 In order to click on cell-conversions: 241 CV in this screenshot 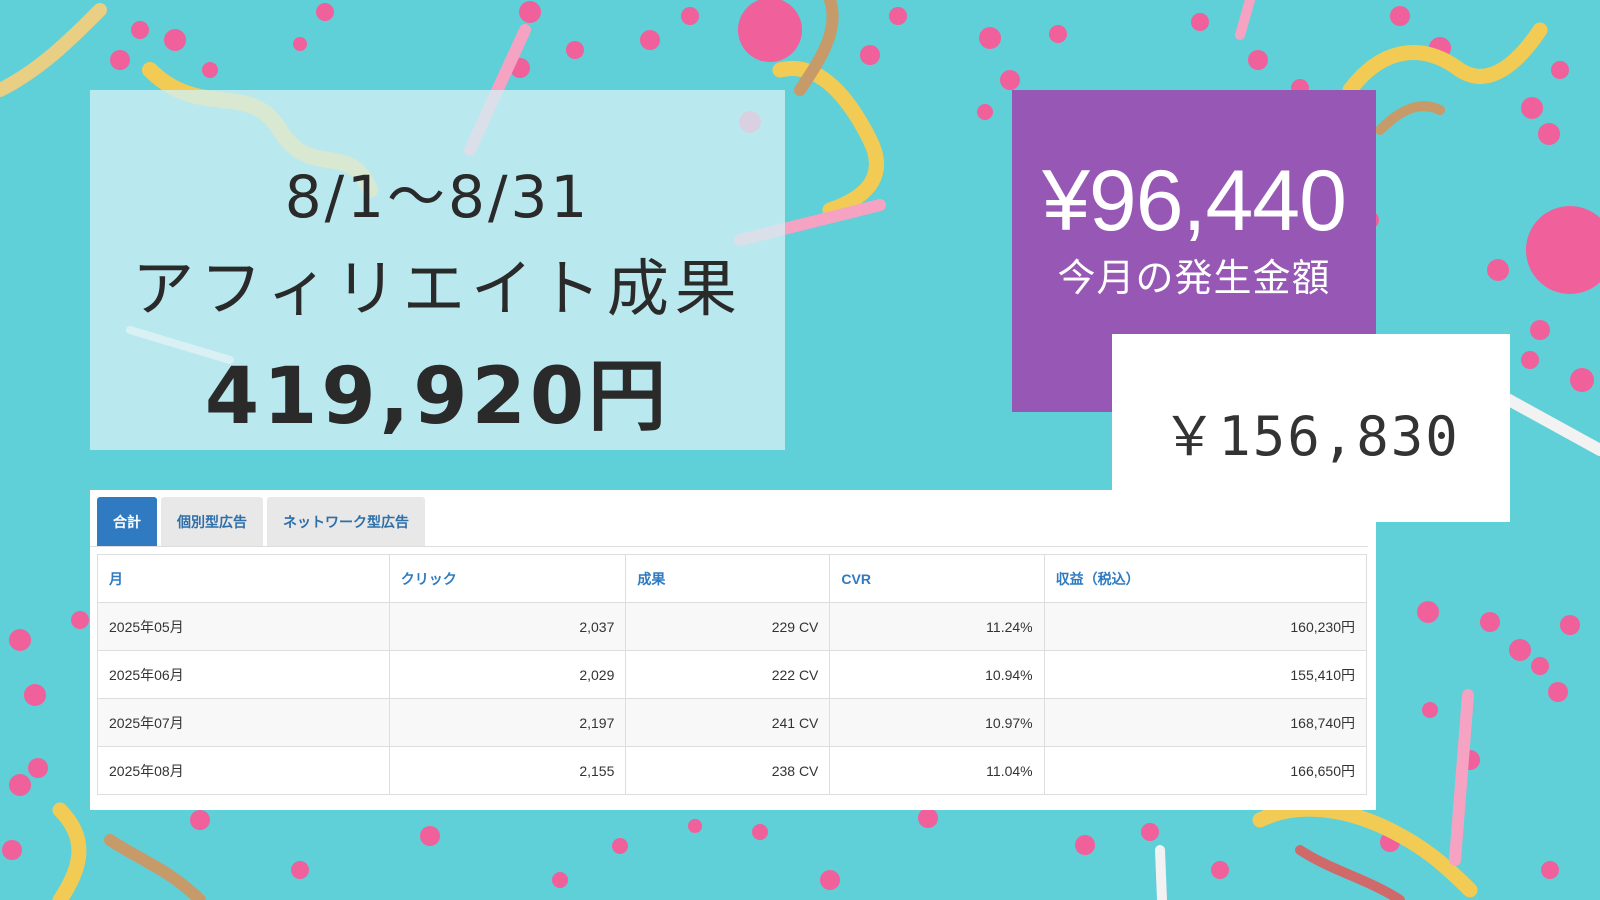, I will do `click(728, 722)`.